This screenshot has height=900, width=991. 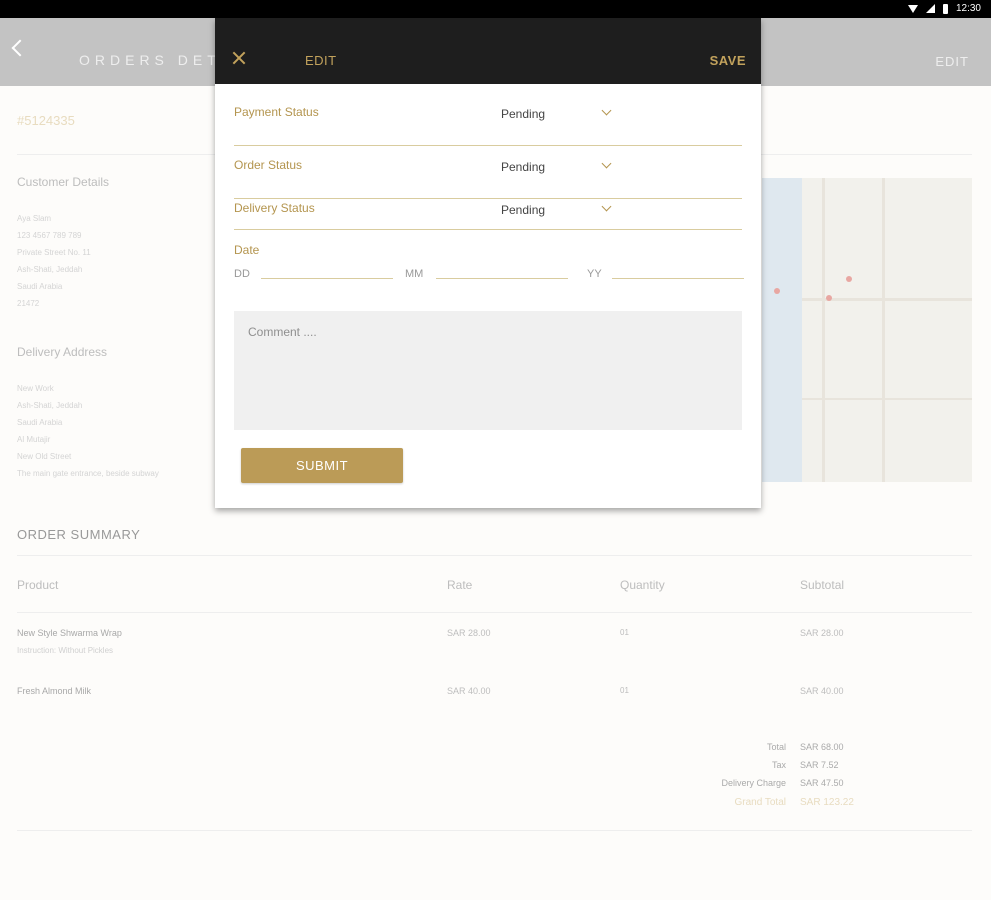 What do you see at coordinates (502, 278) in the screenshot?
I see `date-mm-input` at bounding box center [502, 278].